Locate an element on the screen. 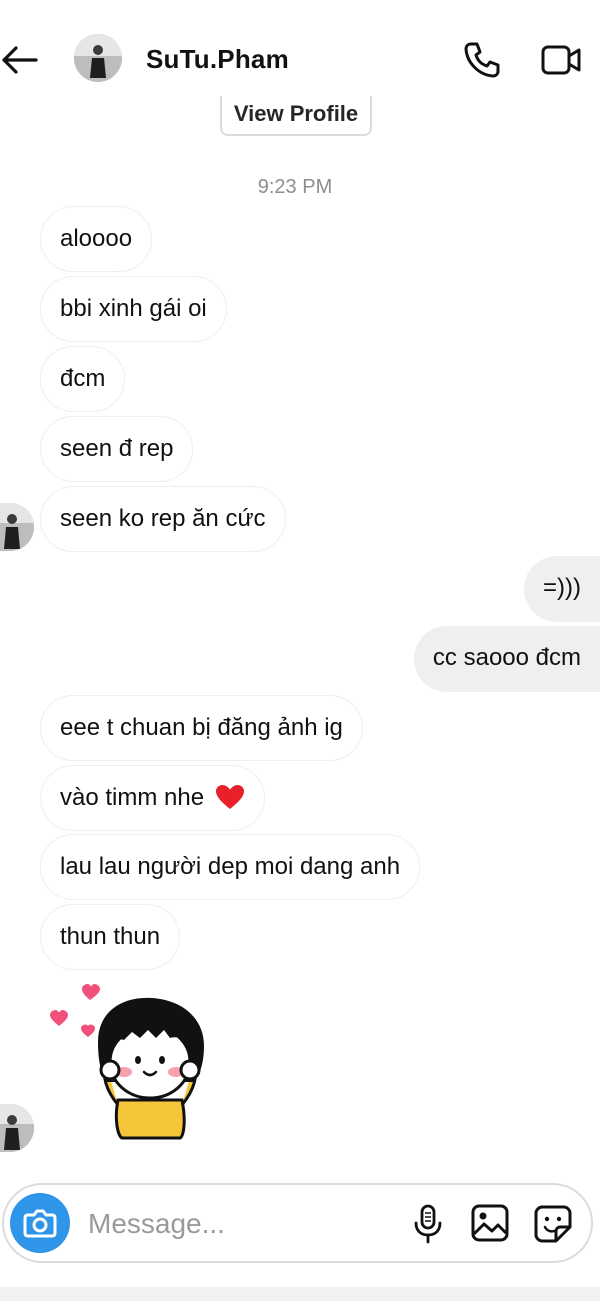  girl-with-hearts-sticker is located at coordinates (127, 1062).